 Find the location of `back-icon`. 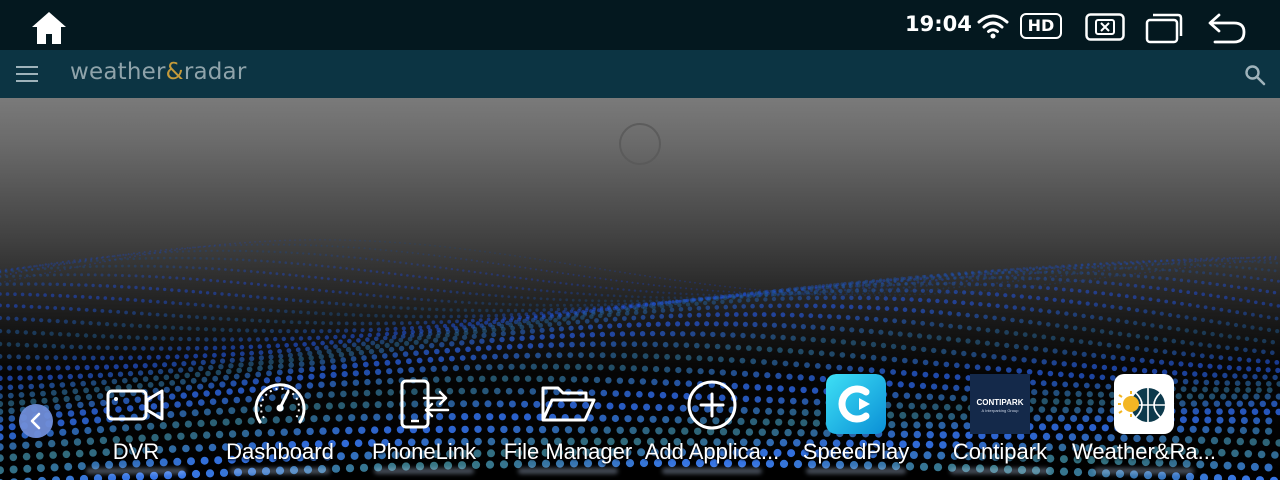

back-icon is located at coordinates (1227, 28).